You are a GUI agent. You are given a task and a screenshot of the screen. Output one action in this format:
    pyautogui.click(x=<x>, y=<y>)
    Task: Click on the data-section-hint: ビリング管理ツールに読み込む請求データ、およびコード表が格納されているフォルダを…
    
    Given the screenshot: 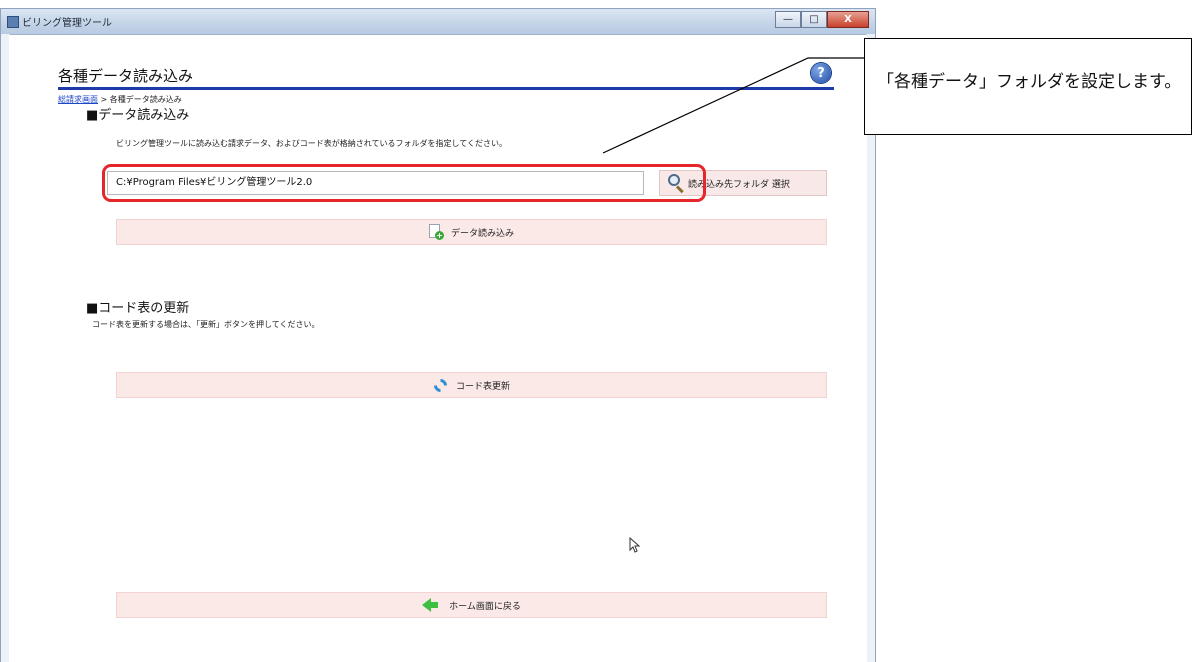 What is the action you would take?
    pyautogui.click(x=312, y=143)
    